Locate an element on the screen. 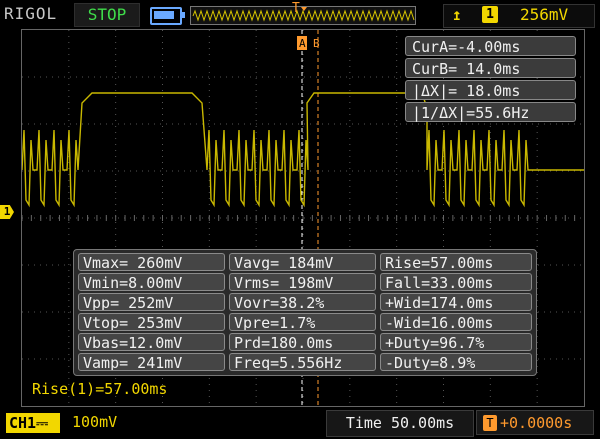 The height and width of the screenshot is (439, 600). memory-waveform-preview is located at coordinates (303, 14).